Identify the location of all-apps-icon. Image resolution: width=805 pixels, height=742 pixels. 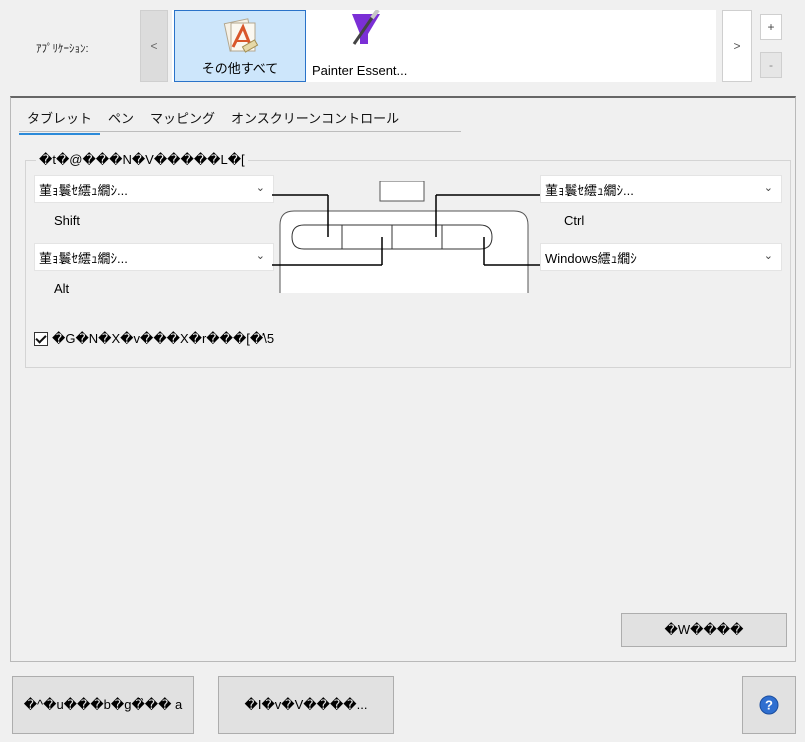
(241, 35).